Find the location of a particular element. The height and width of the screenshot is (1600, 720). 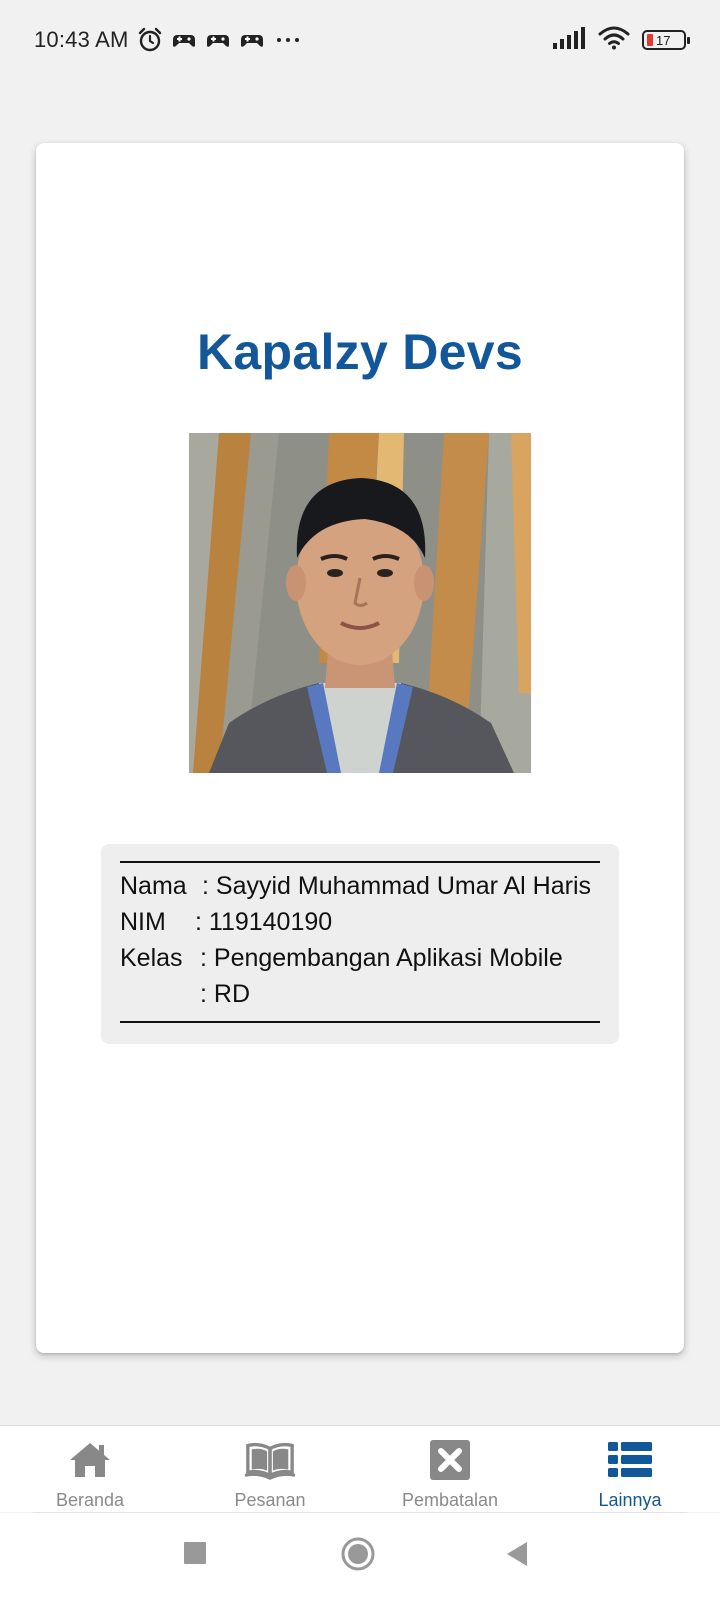

battery-icon: 17 is located at coordinates (666, 40).